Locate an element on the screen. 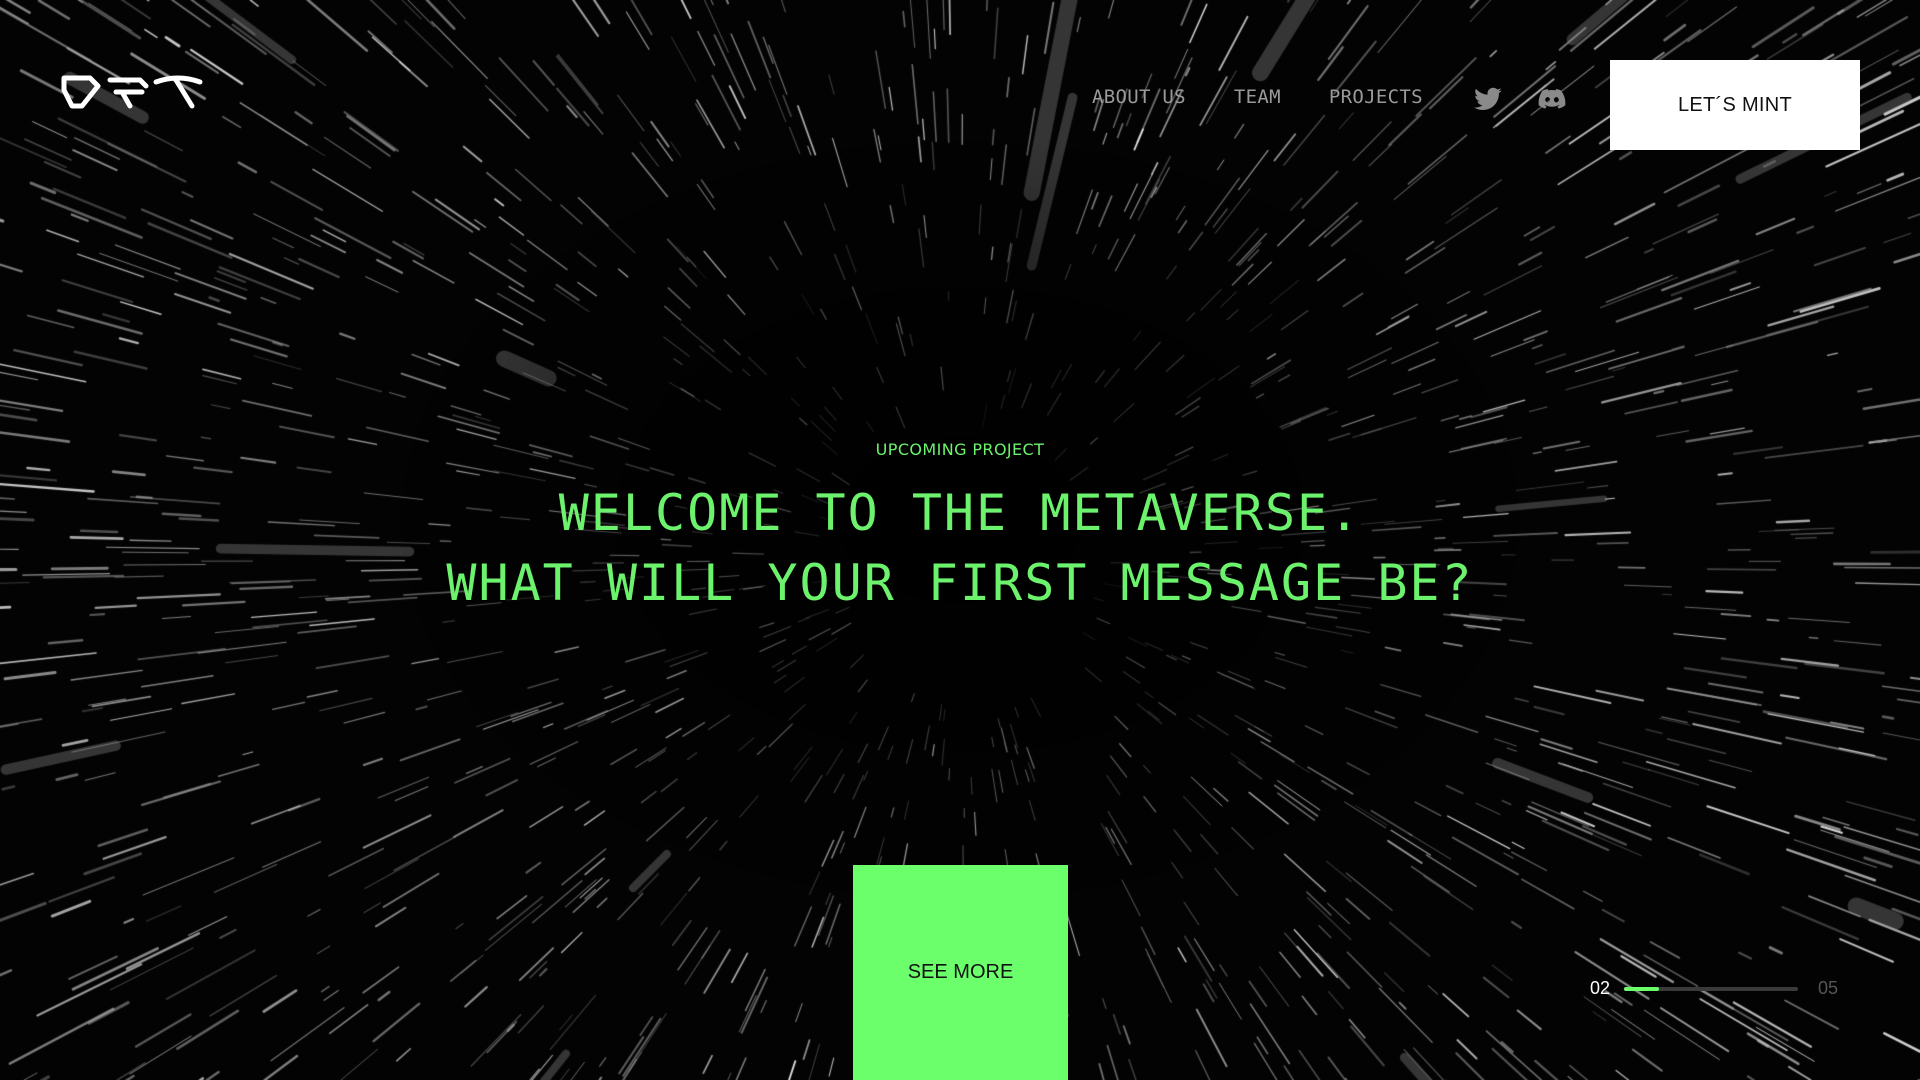 The height and width of the screenshot is (1080, 1920). nav-team: TEAM is located at coordinates (1257, 97).